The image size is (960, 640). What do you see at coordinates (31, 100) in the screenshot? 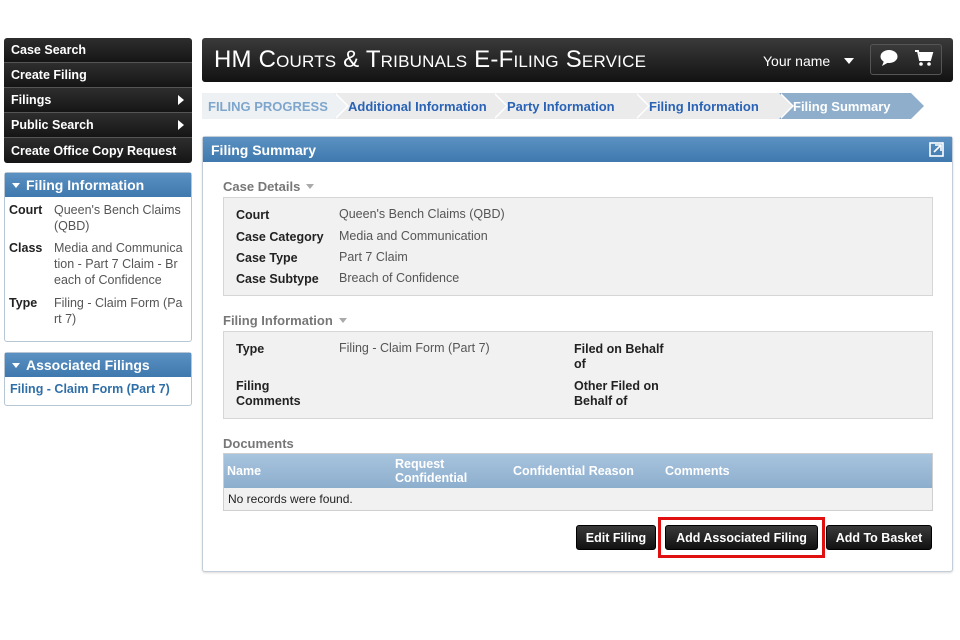
I see `nav-label: Filings` at bounding box center [31, 100].